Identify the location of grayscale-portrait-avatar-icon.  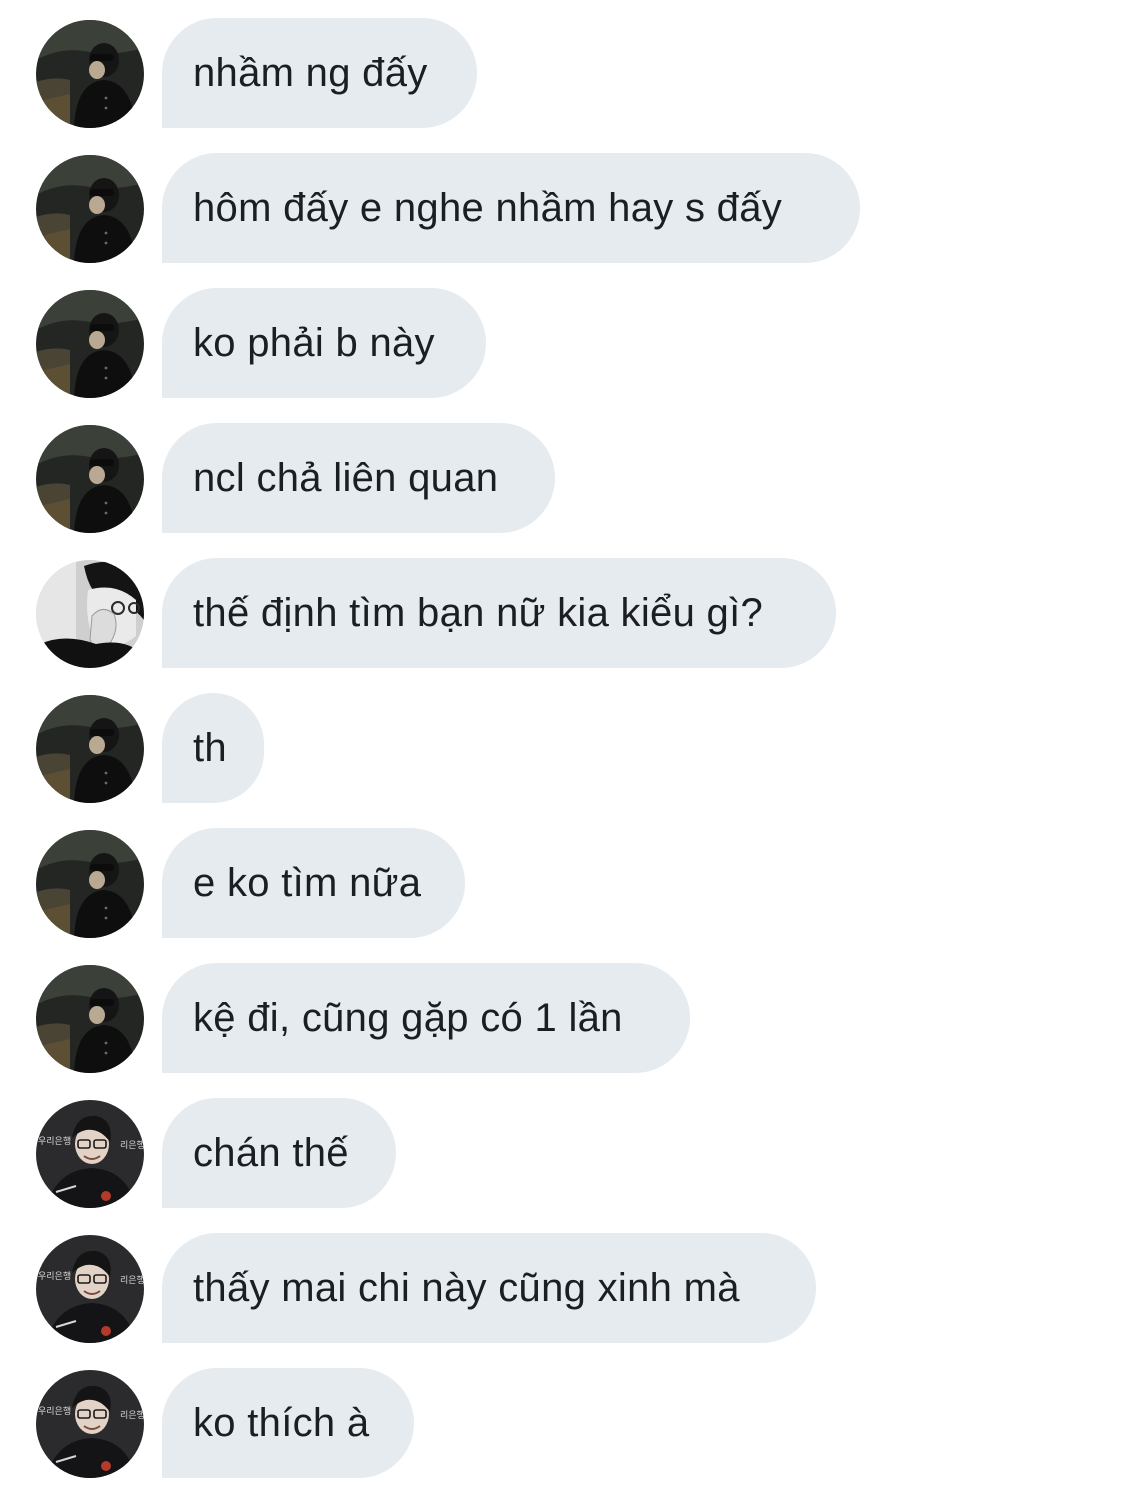
(90, 614).